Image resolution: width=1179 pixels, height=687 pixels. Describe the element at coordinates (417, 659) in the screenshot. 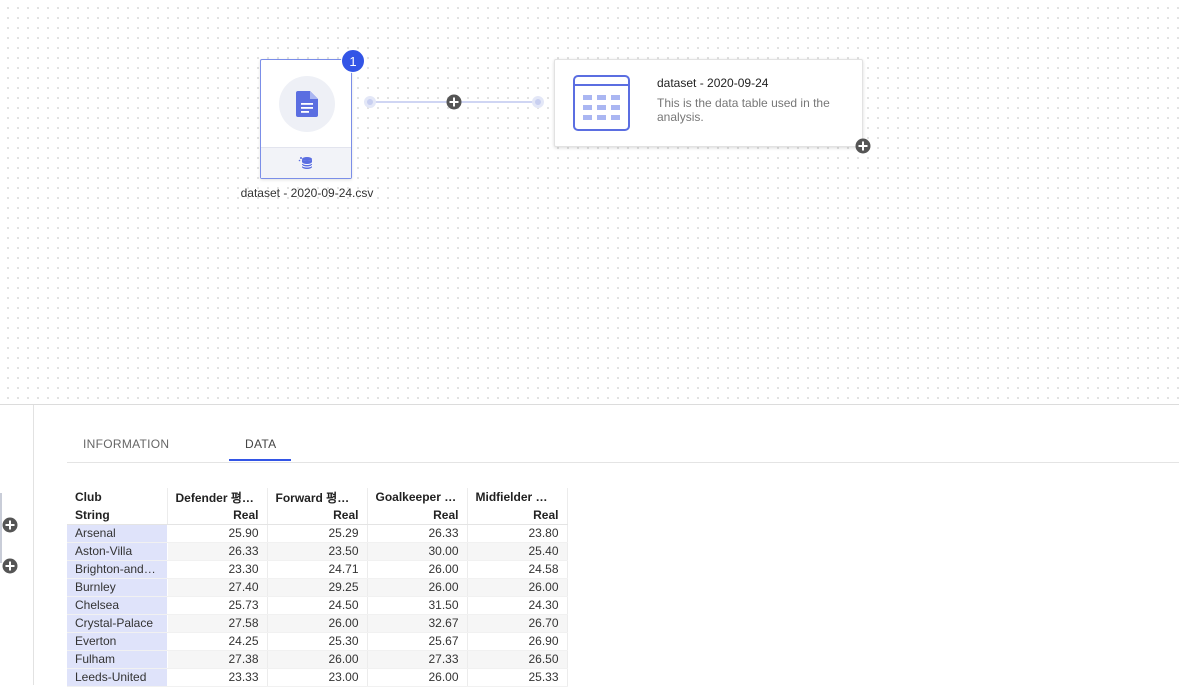

I see `value-cell: 27.33` at that location.